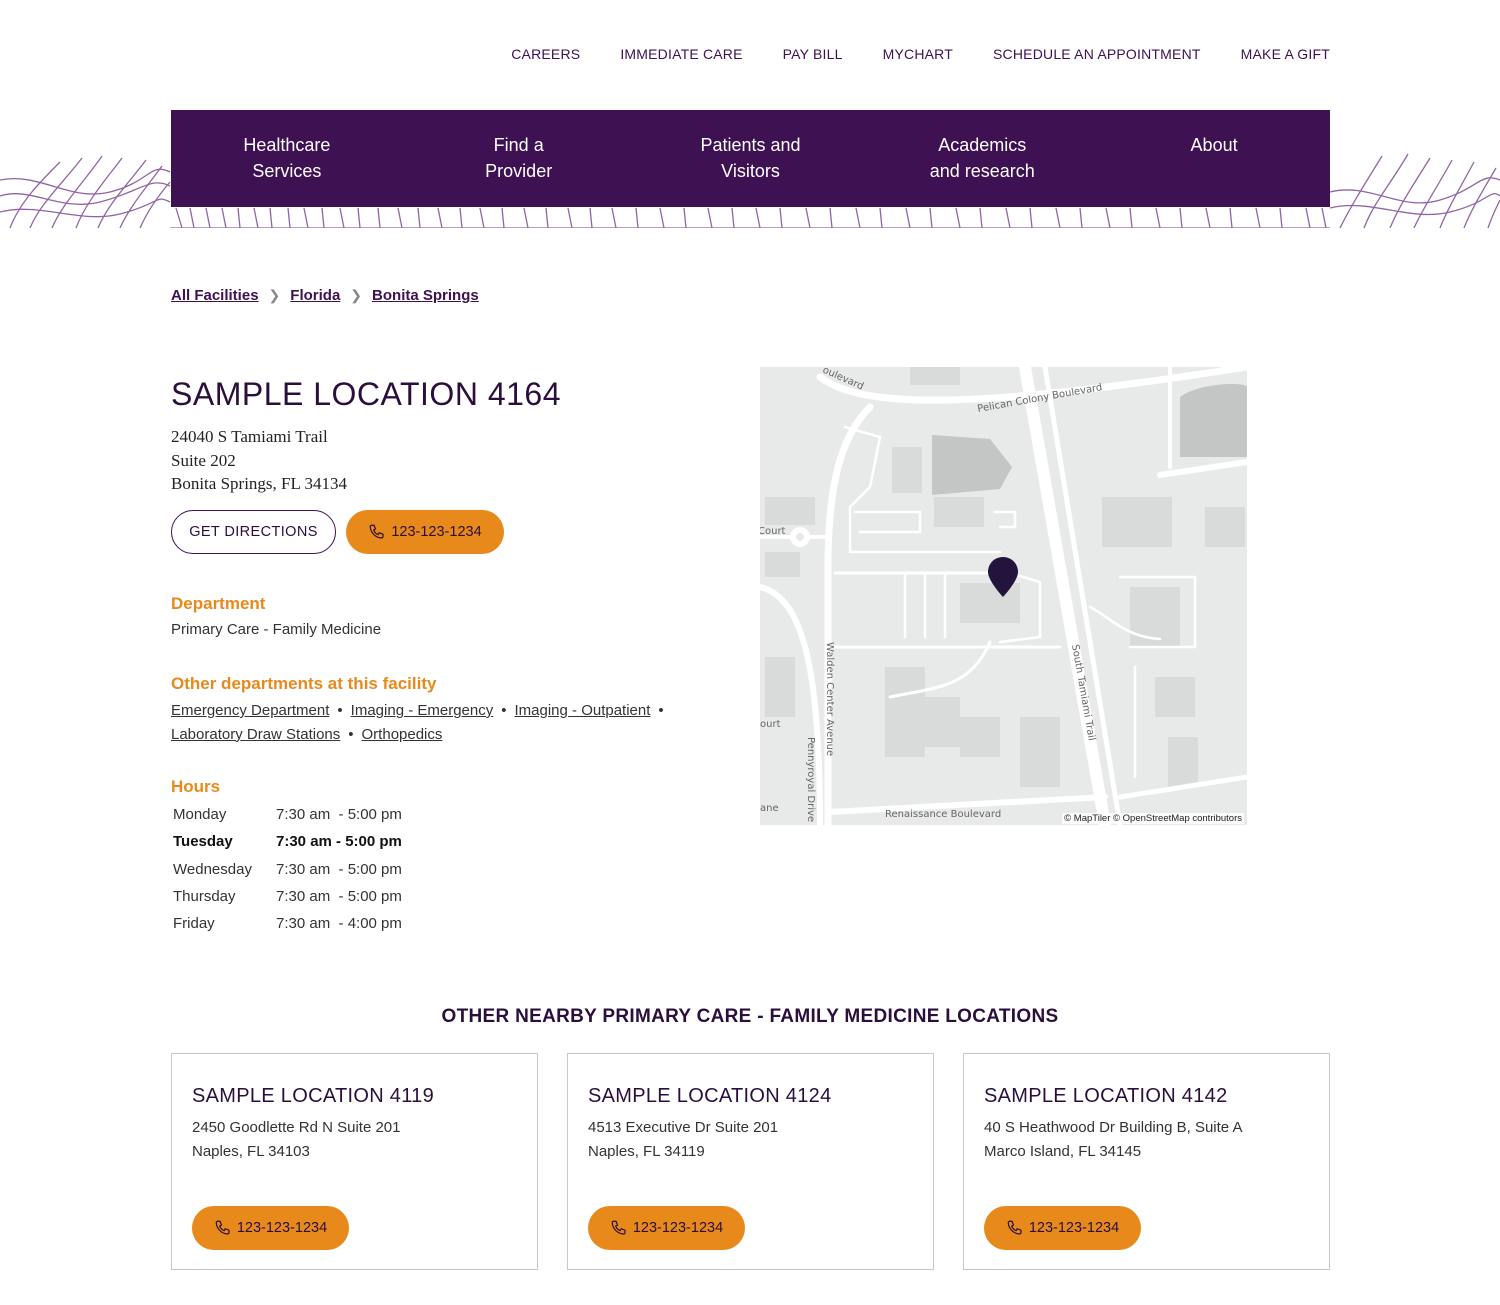 This screenshot has width=1500, height=1305. Describe the element at coordinates (770, 724) in the screenshot. I see `map-label-court-2: ourt` at that location.